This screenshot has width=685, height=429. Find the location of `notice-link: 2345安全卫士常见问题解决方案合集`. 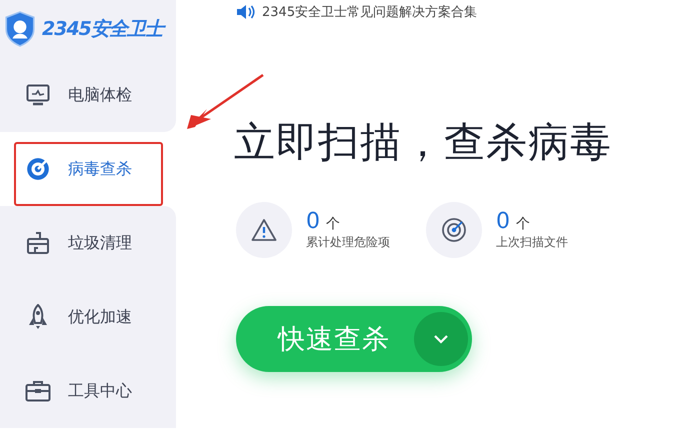

notice-link: 2345安全卫士常见问题解决方案合集 is located at coordinates (370, 12).